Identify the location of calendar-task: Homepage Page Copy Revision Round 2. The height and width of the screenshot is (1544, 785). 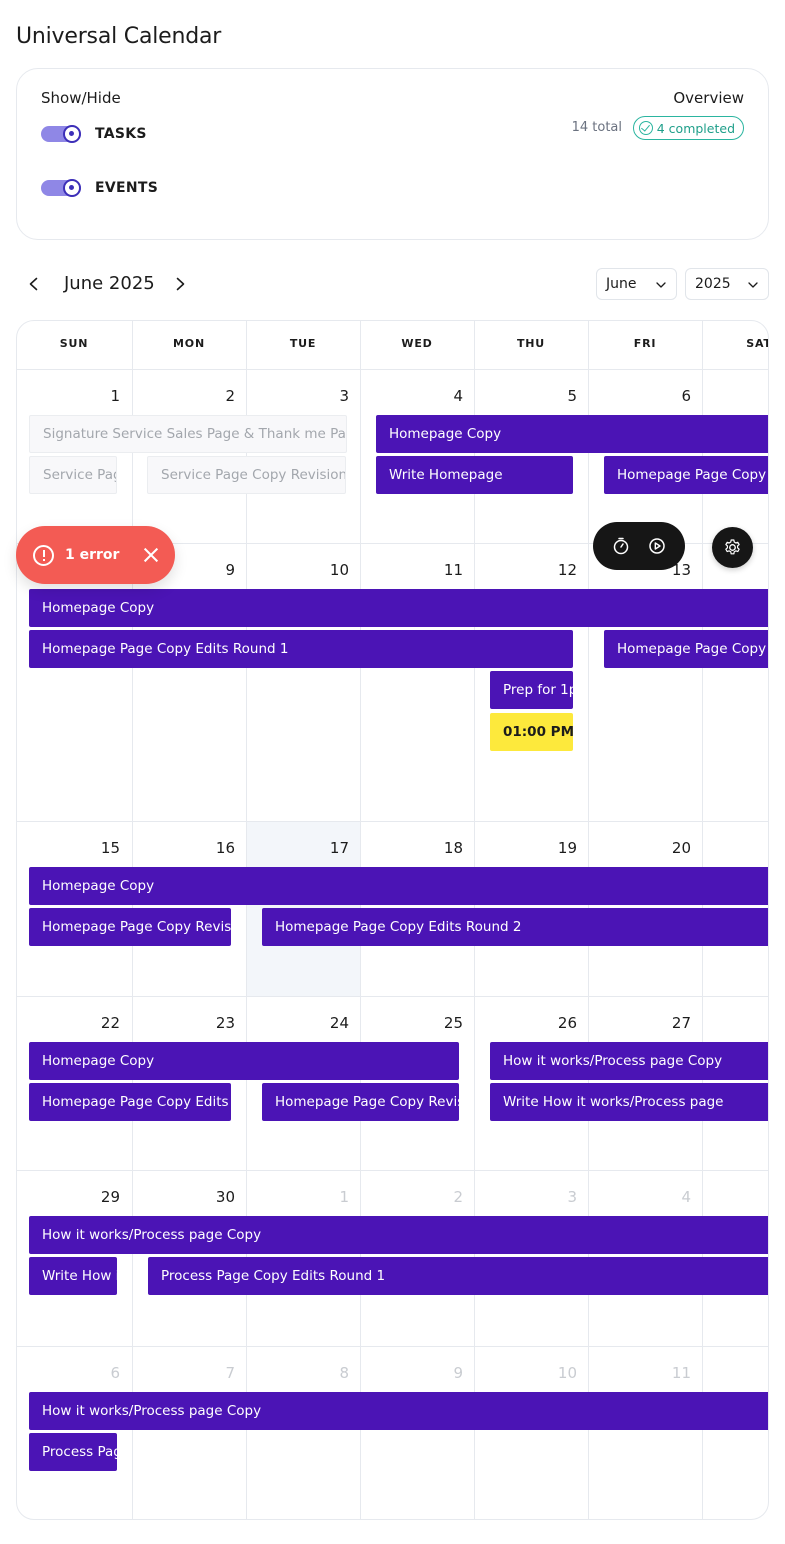
(360, 1102).